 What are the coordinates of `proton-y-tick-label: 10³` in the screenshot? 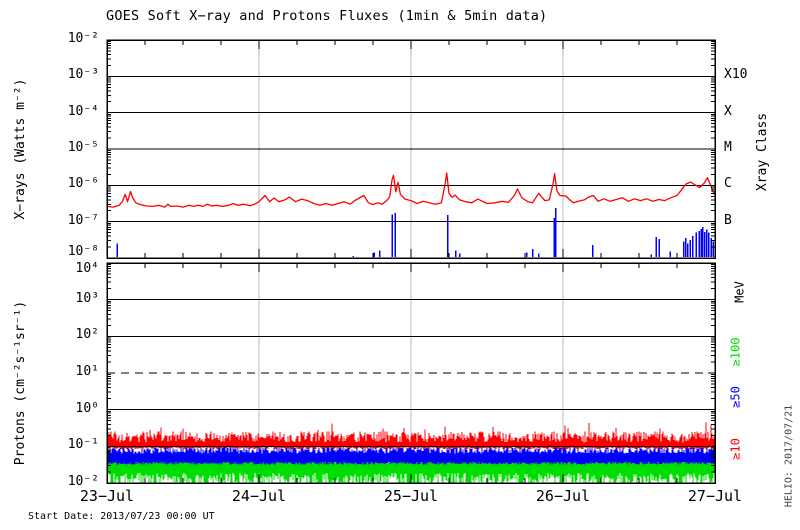 It's located at (87, 298).